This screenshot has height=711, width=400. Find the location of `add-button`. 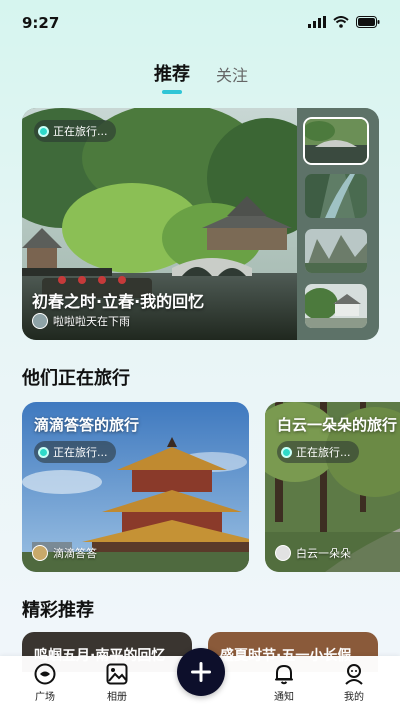

add-button is located at coordinates (201, 672).